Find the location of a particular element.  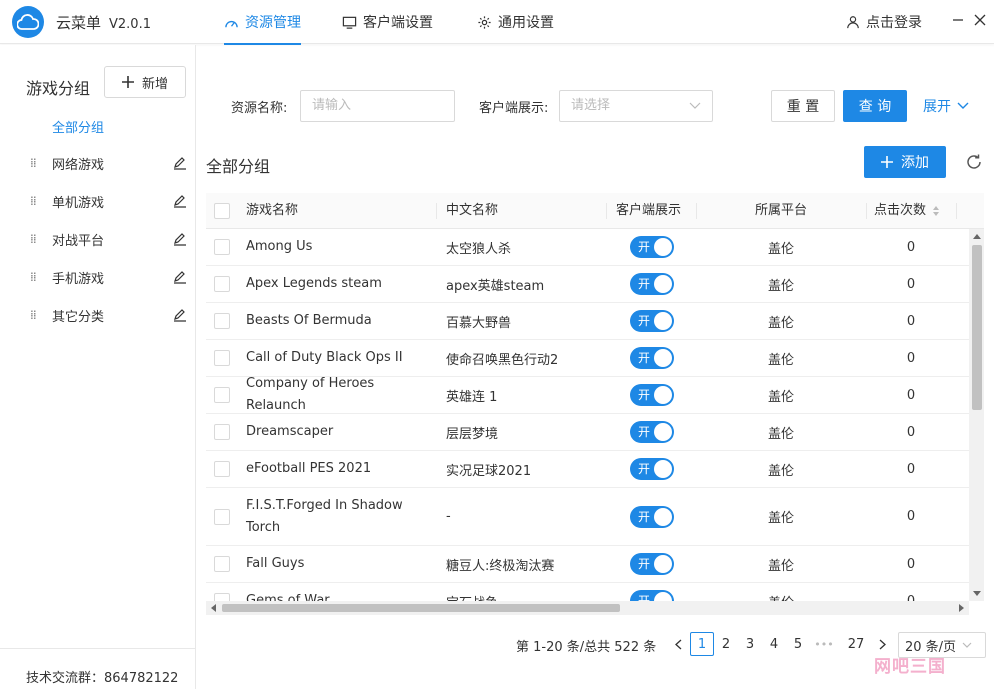

sidebar-item-single-games: ⁞⁞ 单机游戏 is located at coordinates (110, 201).